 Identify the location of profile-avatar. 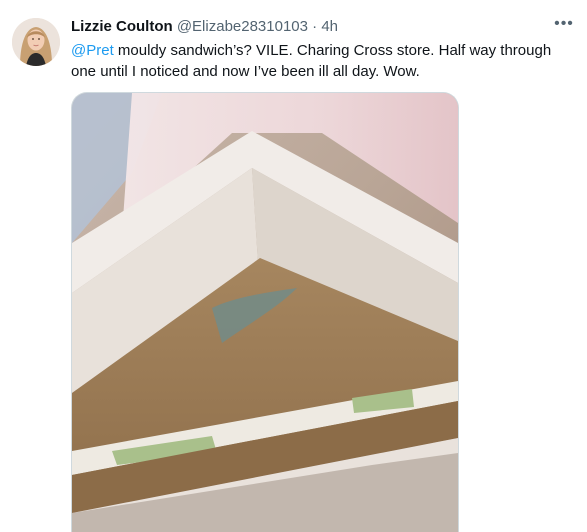
(36, 42).